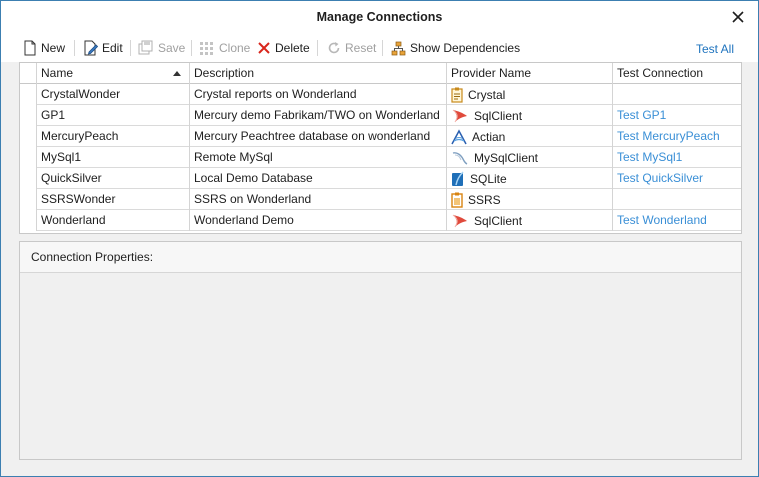  Describe the element at coordinates (113, 136) in the screenshot. I see `cell-name: MercuryPeach` at that location.